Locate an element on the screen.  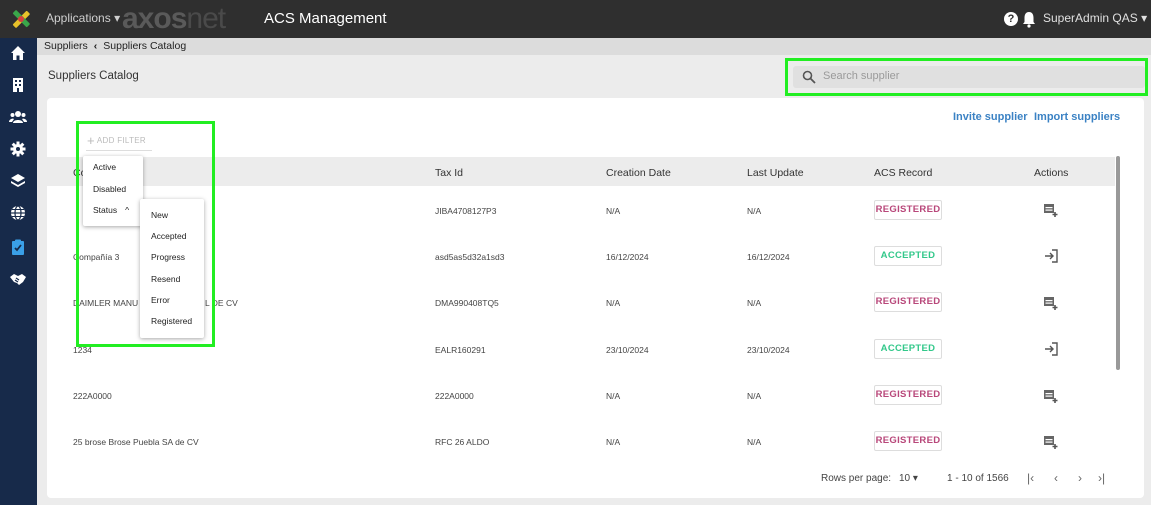
invite-supplier-link: Invite supplier is located at coordinates (990, 117).